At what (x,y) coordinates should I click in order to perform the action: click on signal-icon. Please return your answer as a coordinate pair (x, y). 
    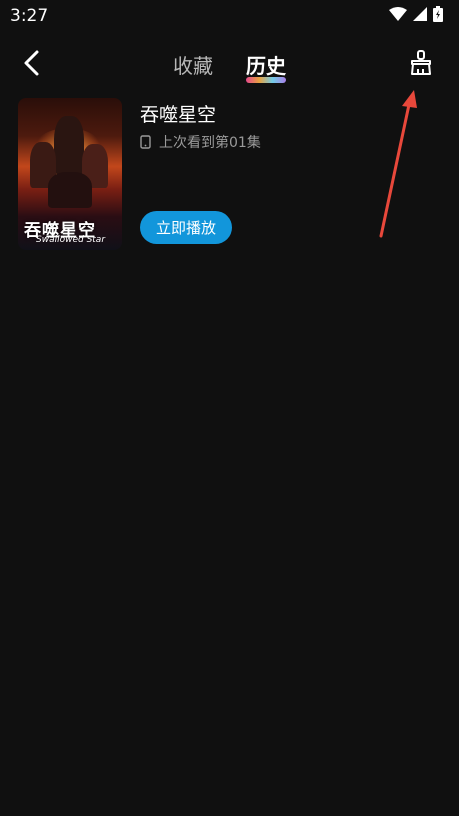
    Looking at the image, I should click on (420, 14).